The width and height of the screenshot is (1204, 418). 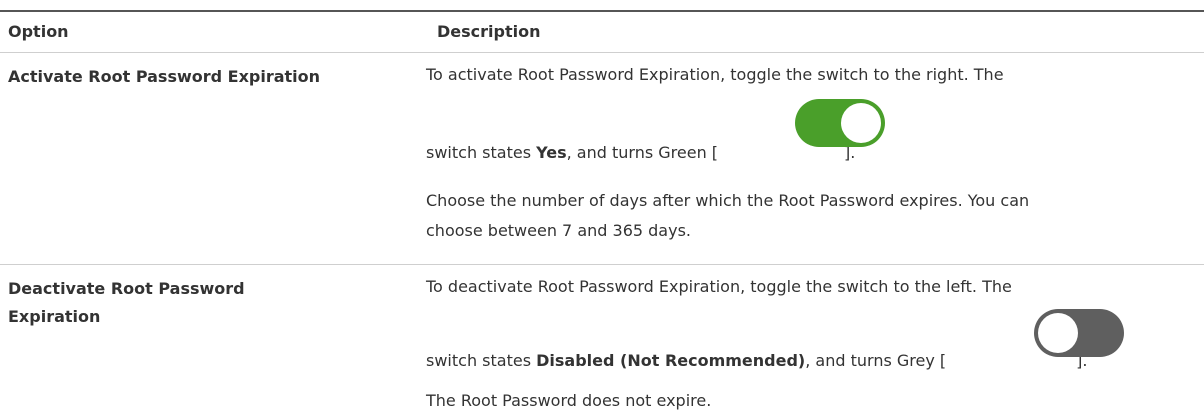 I want to click on header-description: Description, so click(x=489, y=31).